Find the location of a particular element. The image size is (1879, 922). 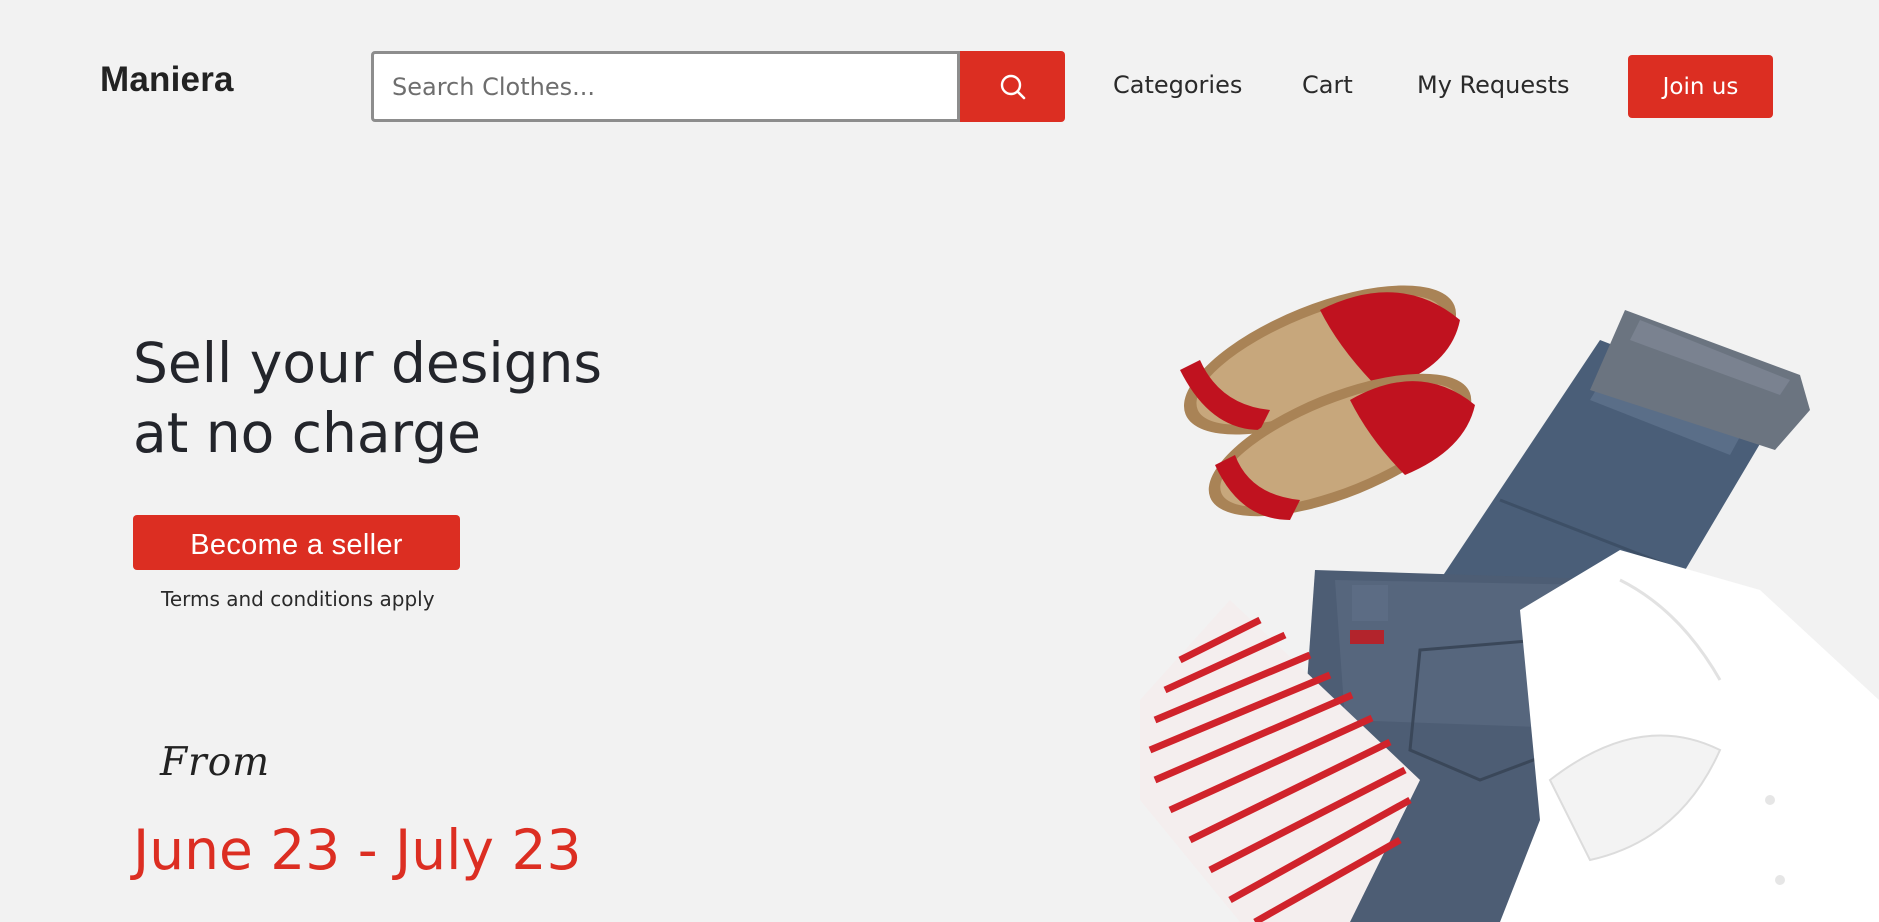

site-logo: Maniera is located at coordinates (167, 80).